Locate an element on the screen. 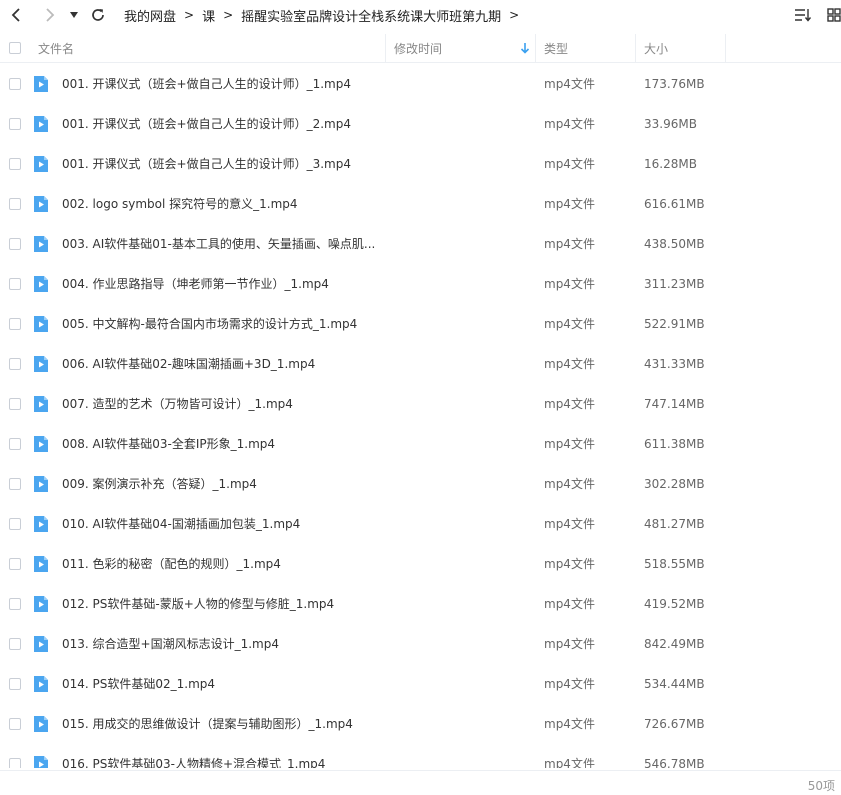  toolbar: 我的网盘 > 课 > 摇醒实验室品牌设计全栈系统课大师班第九期 > is located at coordinates (420, 15).